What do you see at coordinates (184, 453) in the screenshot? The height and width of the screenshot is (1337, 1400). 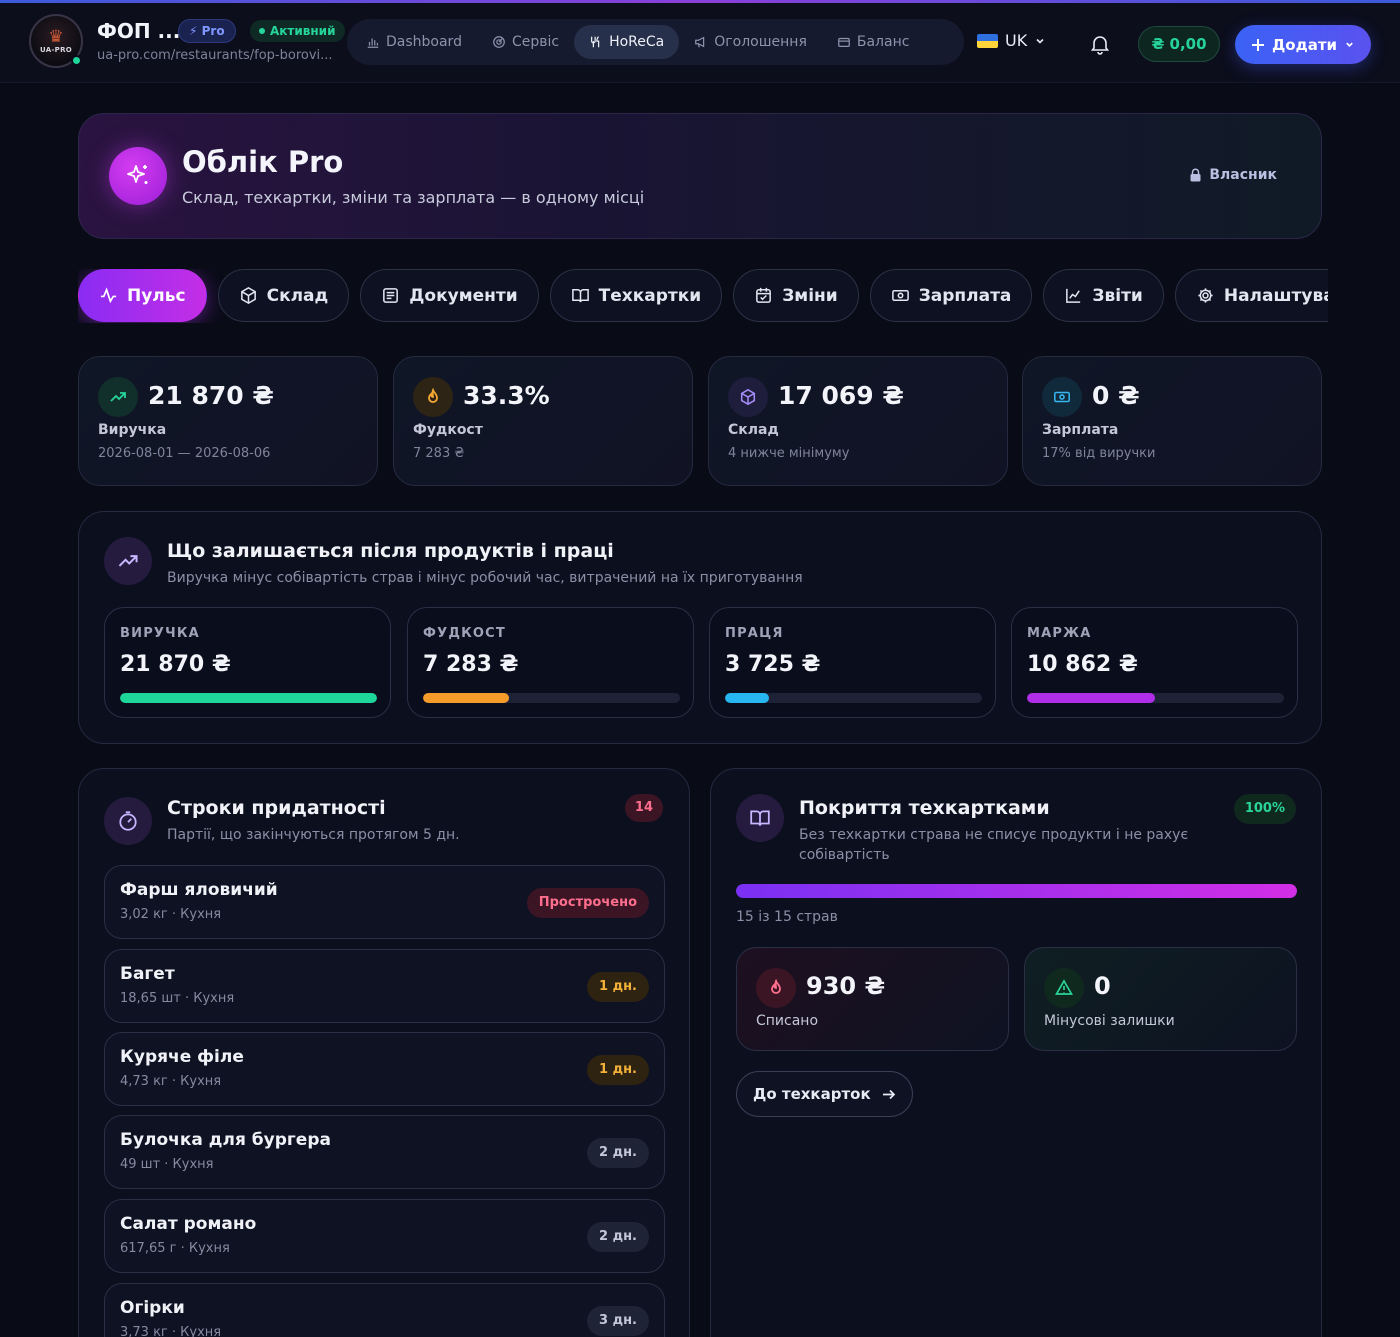 I see `kpi-sub: 2026-08-01 — 2026-08-06` at bounding box center [184, 453].